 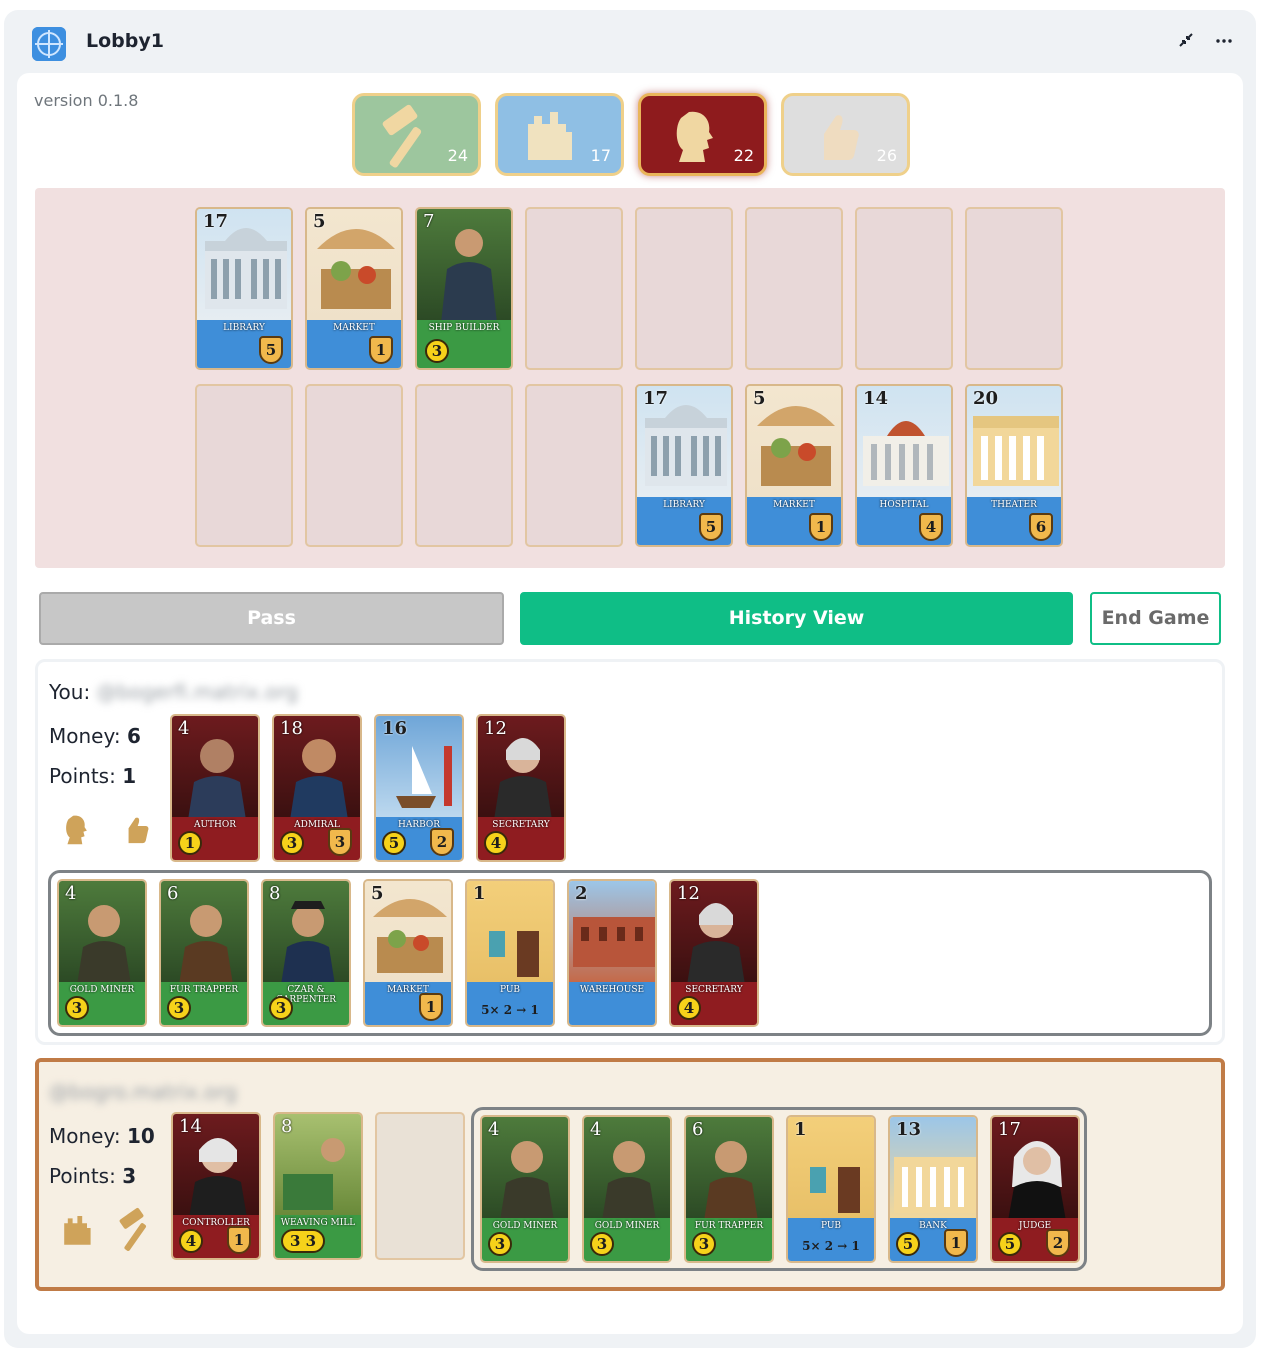 I want to click on hand-card: 12 SECRETARY 4, so click(x=521, y=788).